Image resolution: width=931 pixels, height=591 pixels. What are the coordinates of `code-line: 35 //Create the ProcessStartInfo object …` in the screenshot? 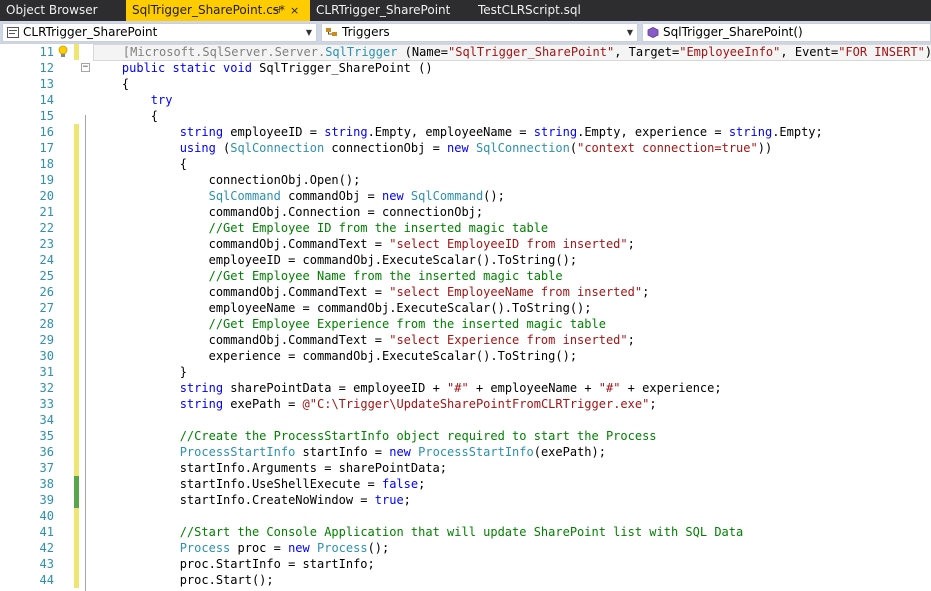 It's located at (465, 436).